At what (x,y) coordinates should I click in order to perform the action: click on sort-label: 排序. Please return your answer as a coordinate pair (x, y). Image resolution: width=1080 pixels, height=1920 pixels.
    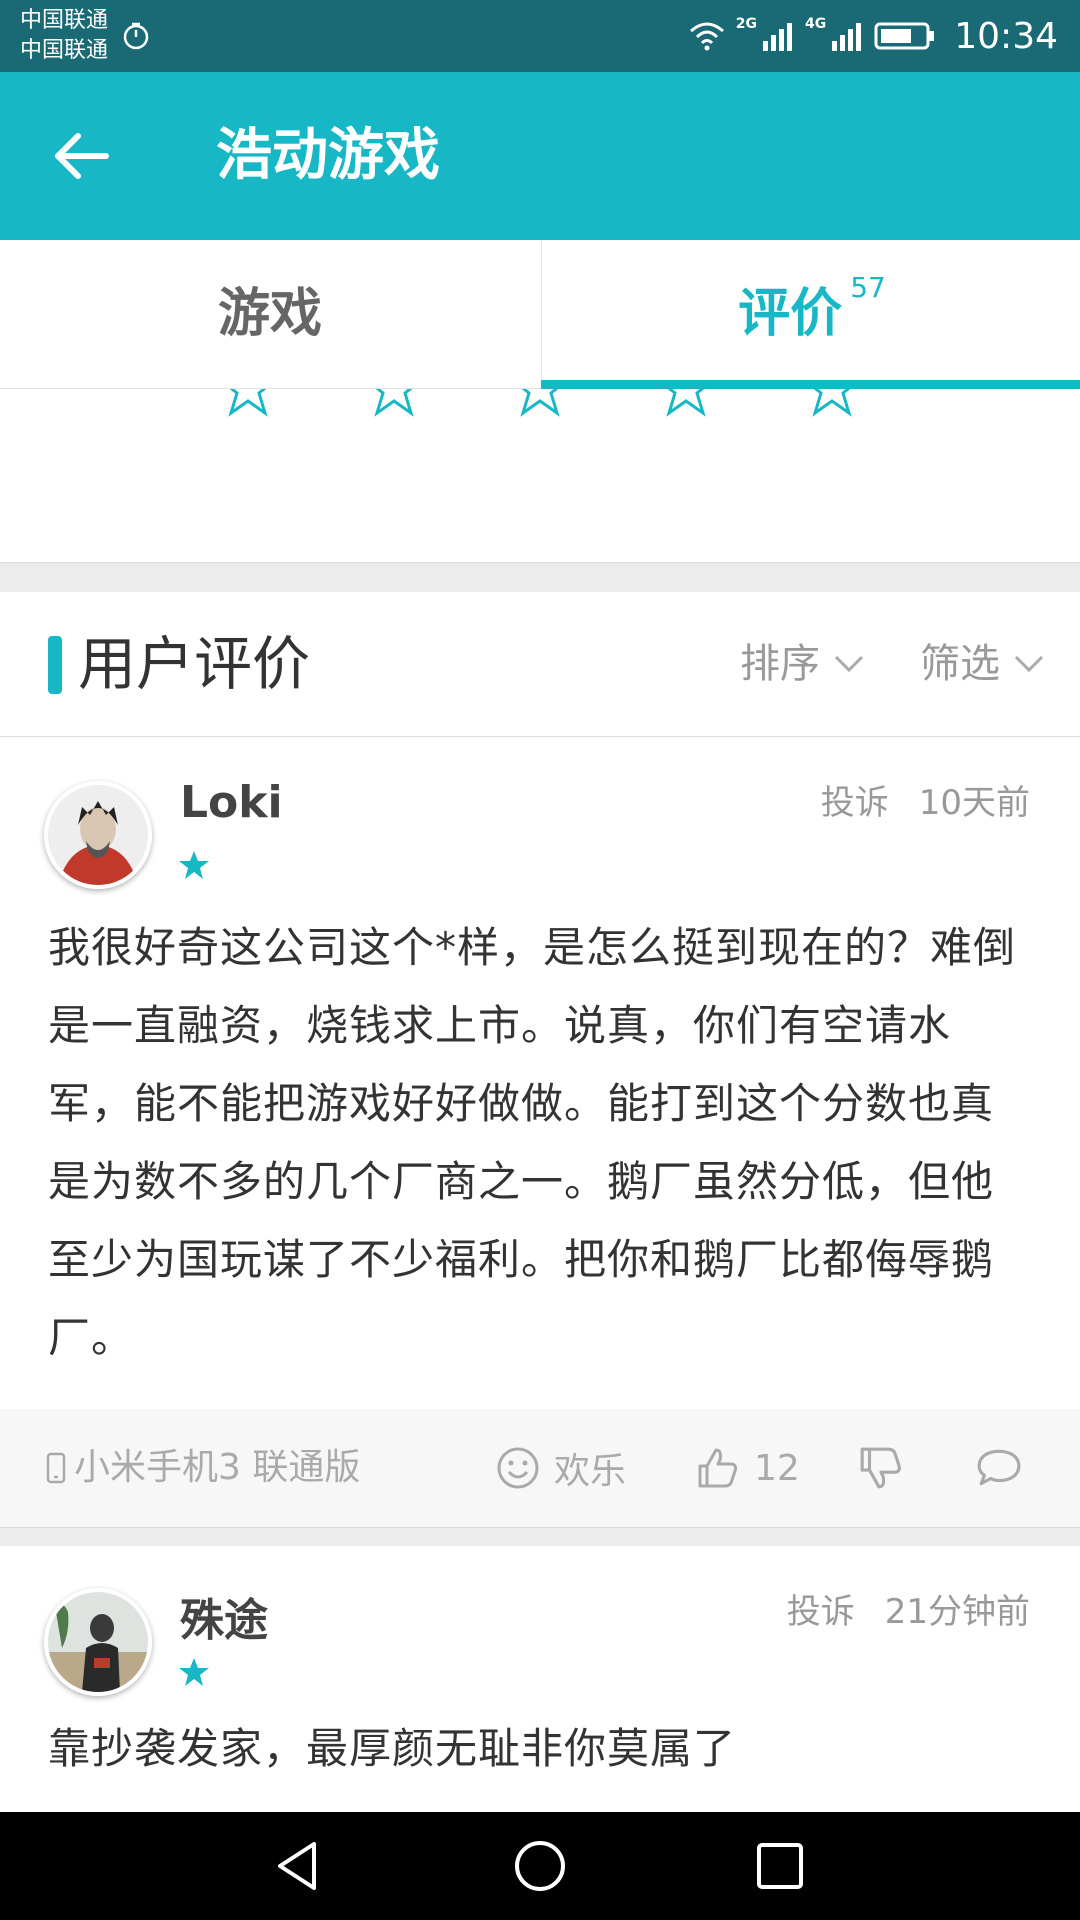
    Looking at the image, I should click on (780, 664).